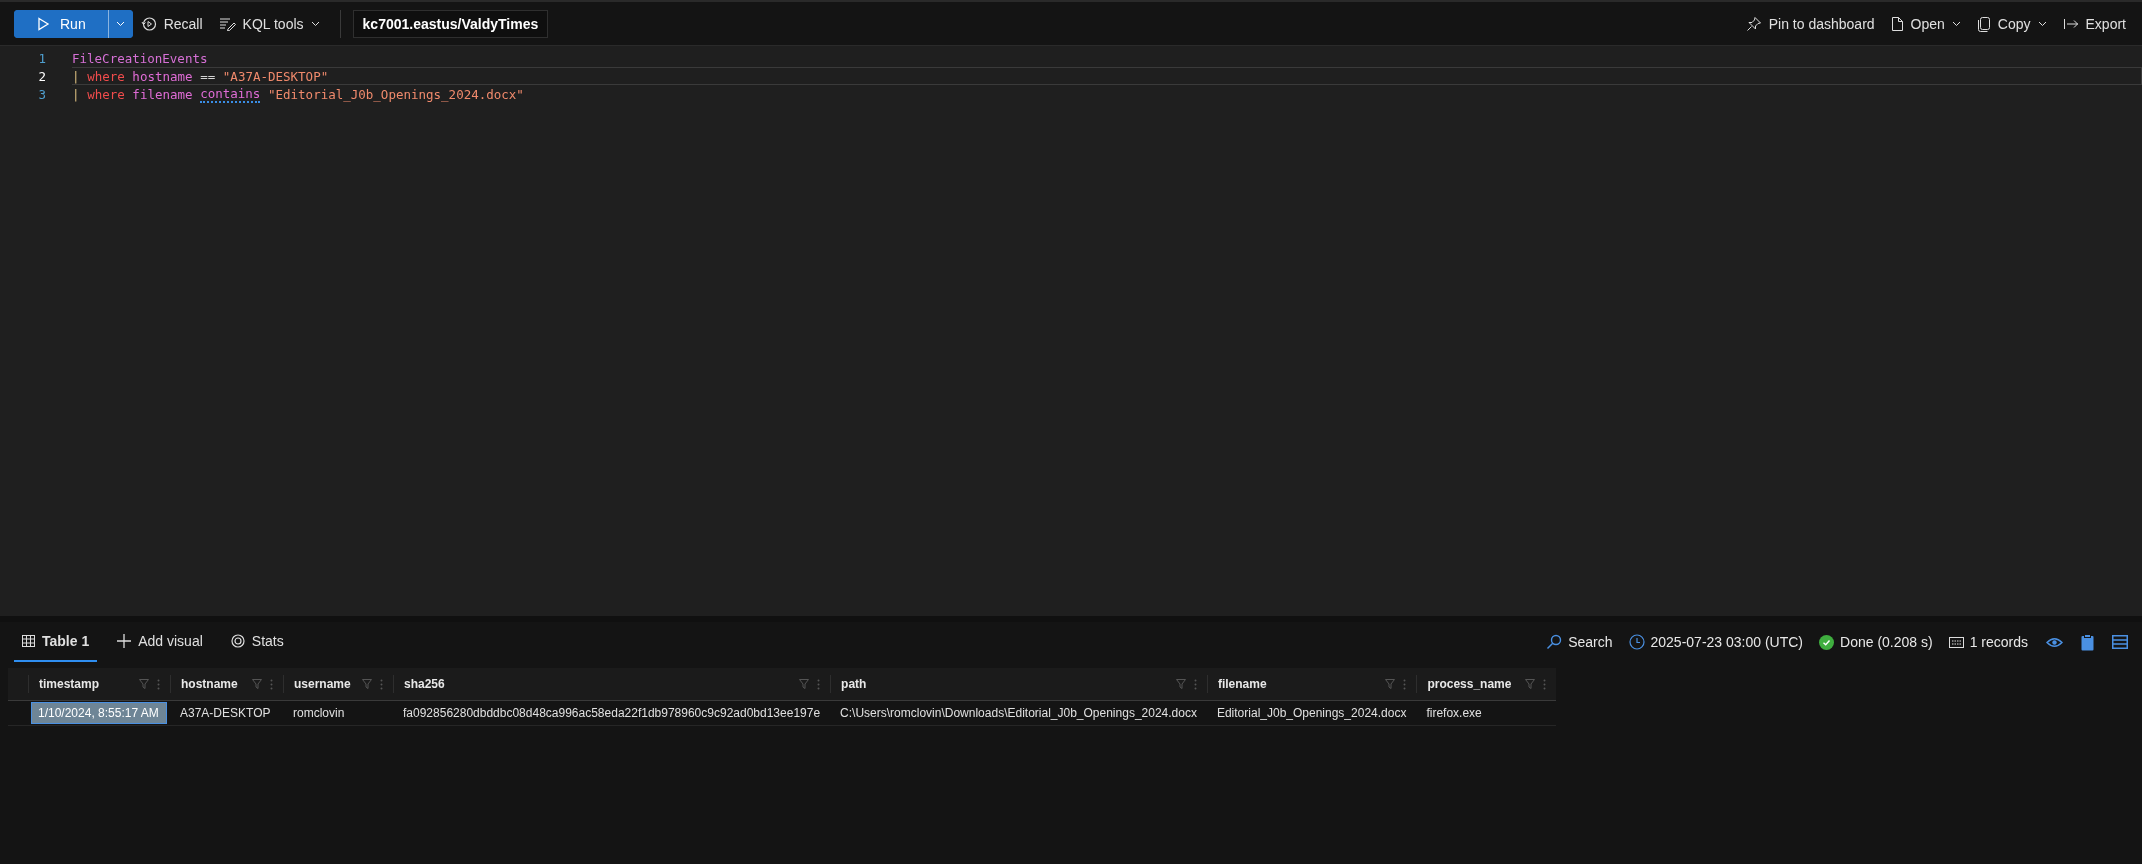 Image resolution: width=2142 pixels, height=864 pixels. I want to click on toolbar-button: Open, so click(1925, 23).